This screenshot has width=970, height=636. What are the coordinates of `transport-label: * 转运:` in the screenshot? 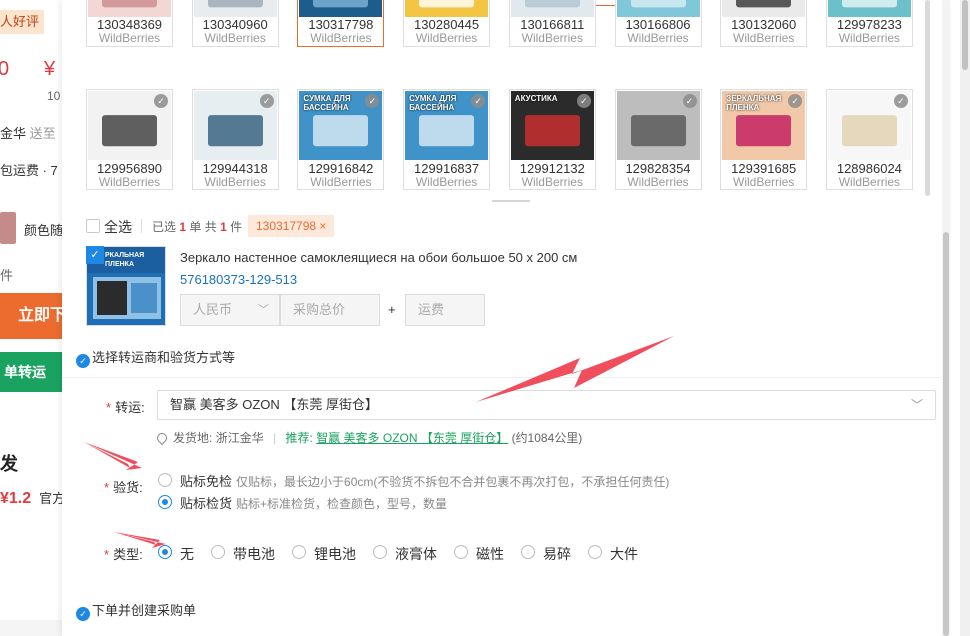 It's located at (125, 407).